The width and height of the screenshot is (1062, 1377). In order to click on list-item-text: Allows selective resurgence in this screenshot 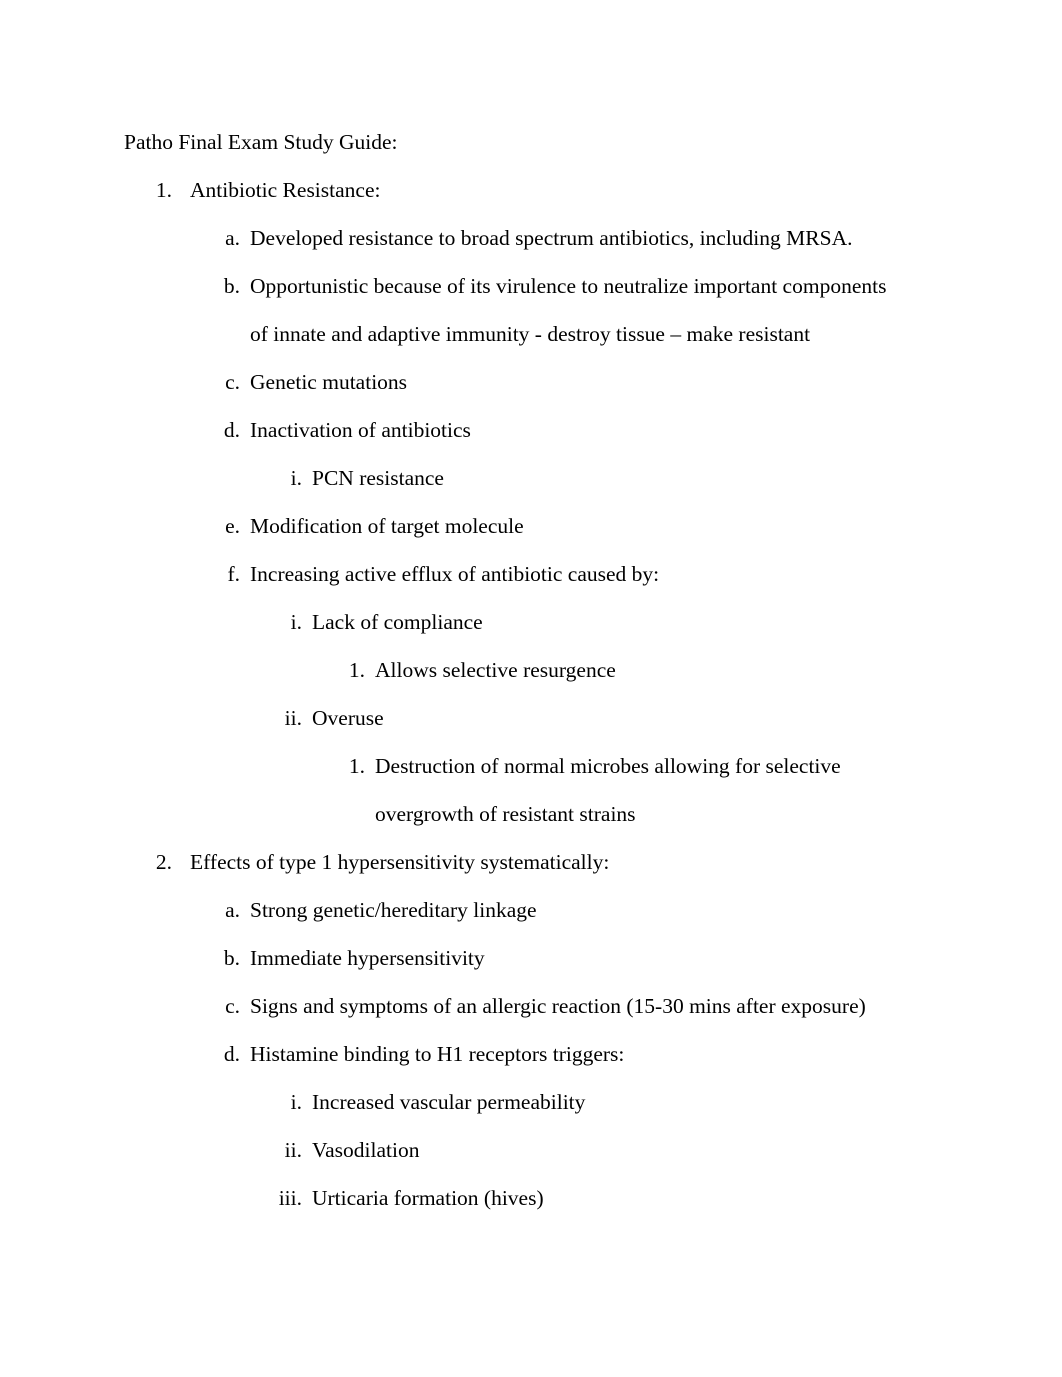, I will do `click(495, 670)`.